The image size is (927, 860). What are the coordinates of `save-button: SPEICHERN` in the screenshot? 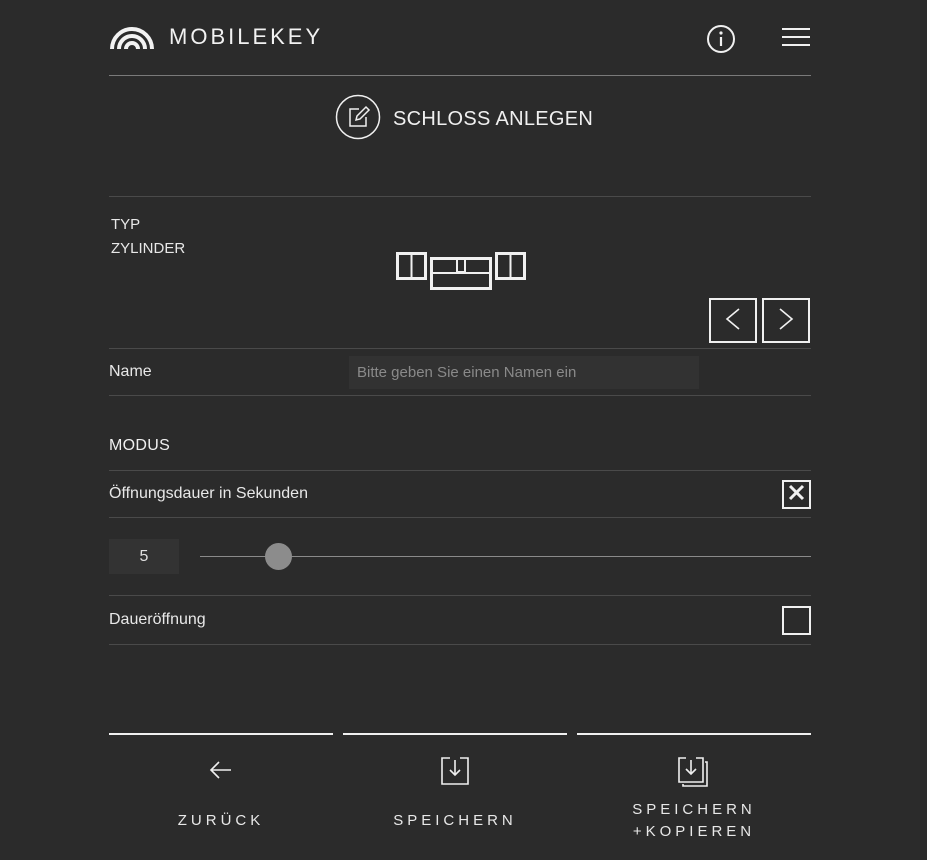 It's located at (455, 796).